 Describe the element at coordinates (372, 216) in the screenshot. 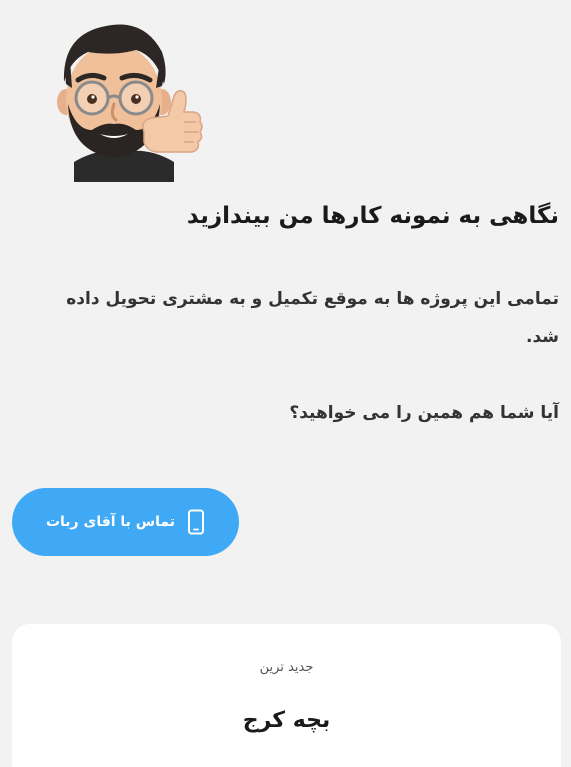

I see `page-title: نگاهی به نمونه کارها من بیندازید` at that location.